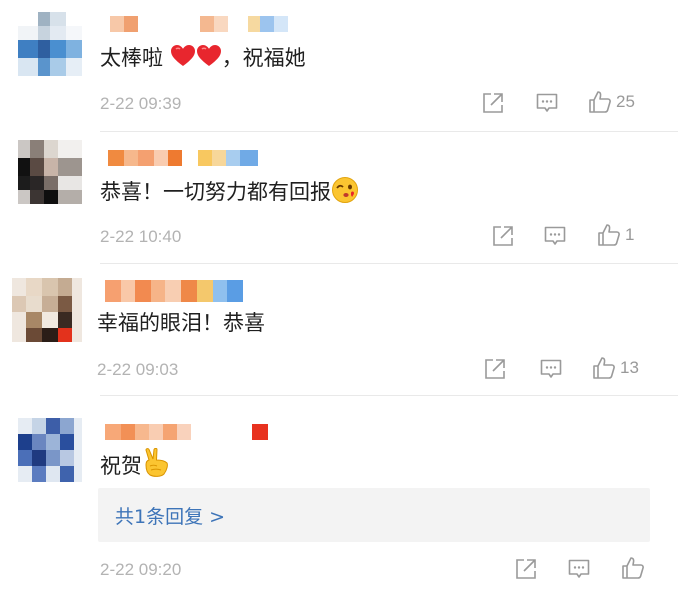 This screenshot has width=678, height=599. Describe the element at coordinates (630, 234) in the screenshot. I see `like-count: 1` at that location.